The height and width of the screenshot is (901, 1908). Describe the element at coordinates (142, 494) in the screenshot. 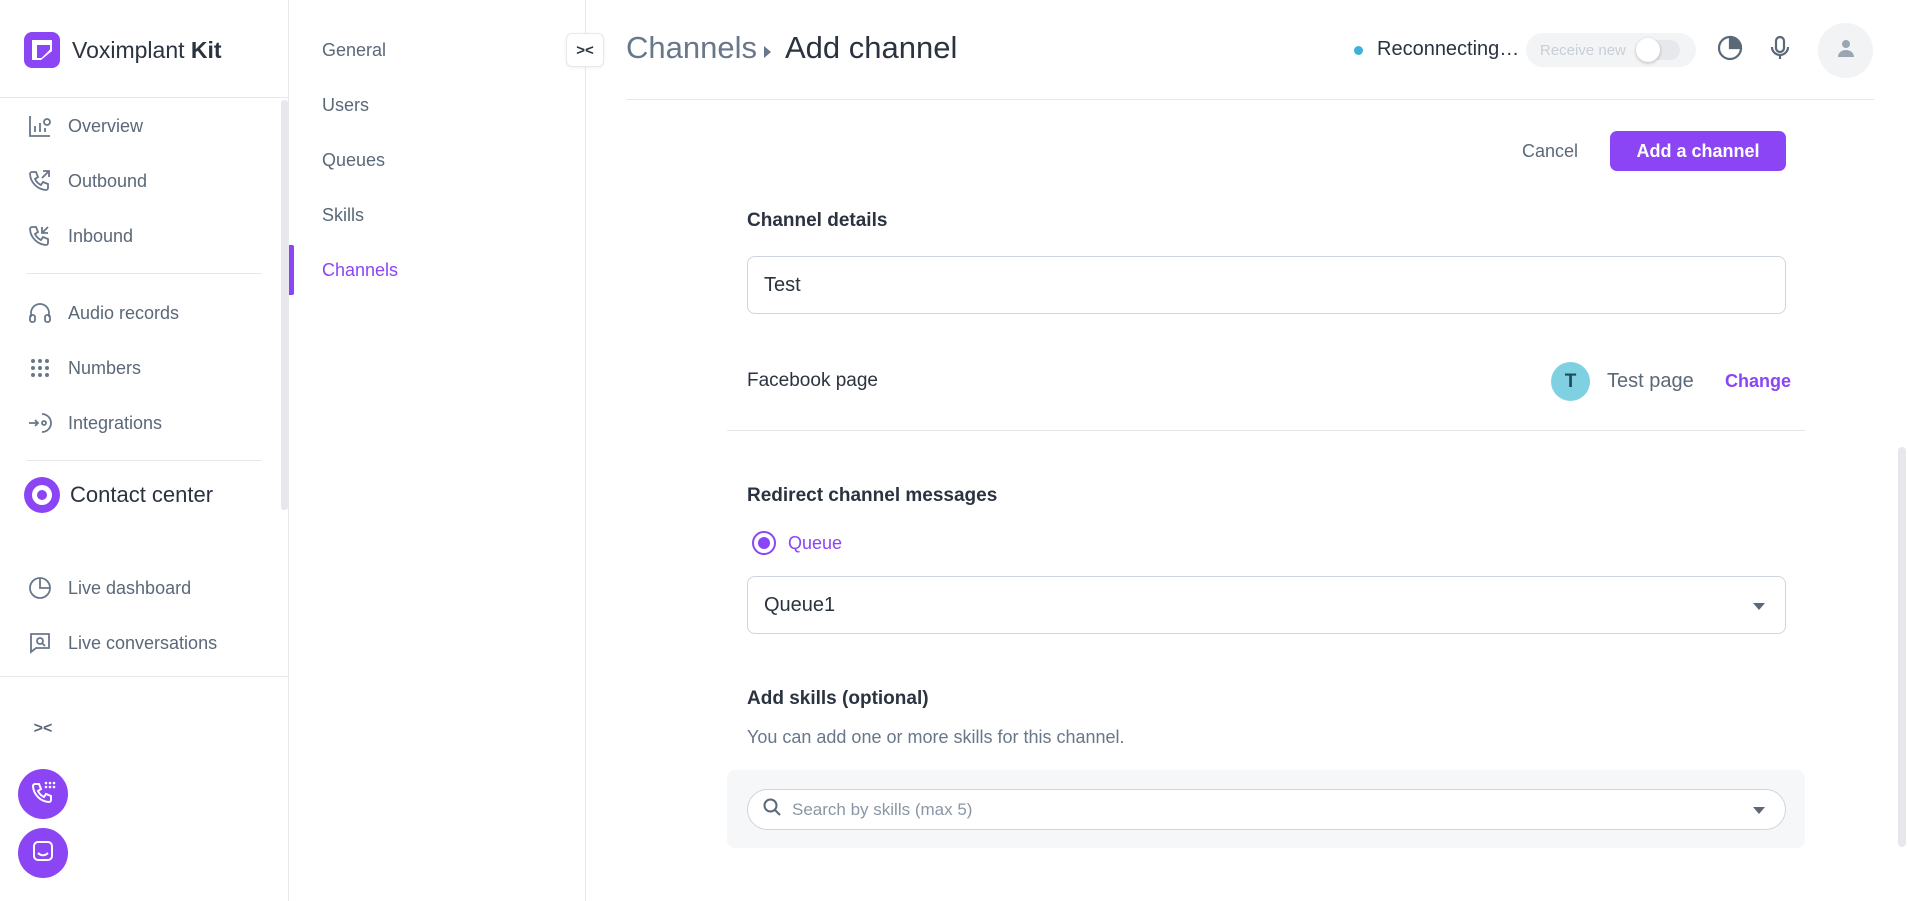

I see `contact-center-title: Contact center` at that location.